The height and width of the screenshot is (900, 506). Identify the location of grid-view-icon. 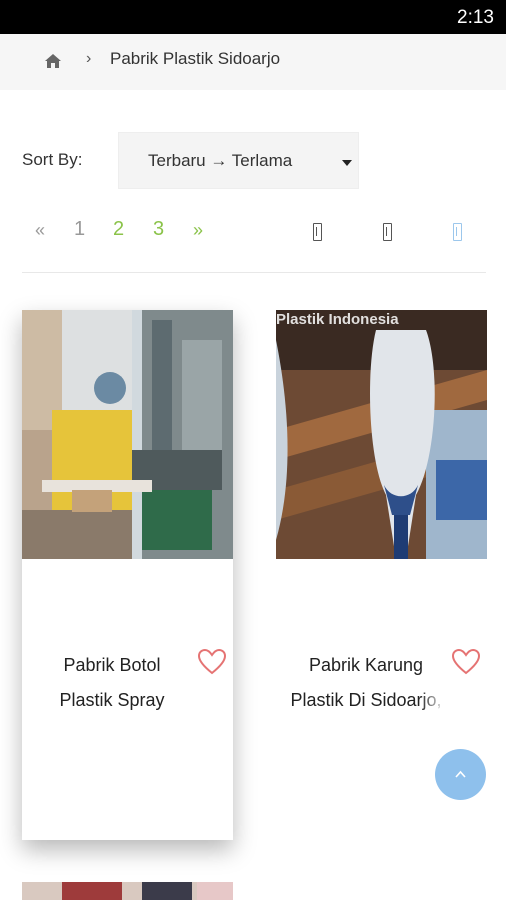
(387, 232).